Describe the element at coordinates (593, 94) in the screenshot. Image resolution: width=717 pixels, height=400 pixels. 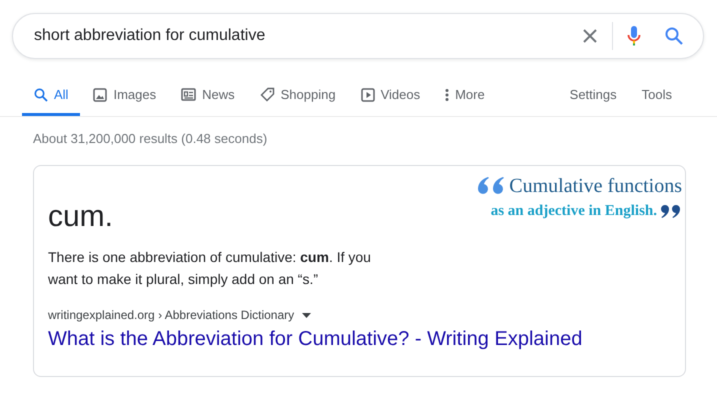
I see `tools-link: Settings` at that location.